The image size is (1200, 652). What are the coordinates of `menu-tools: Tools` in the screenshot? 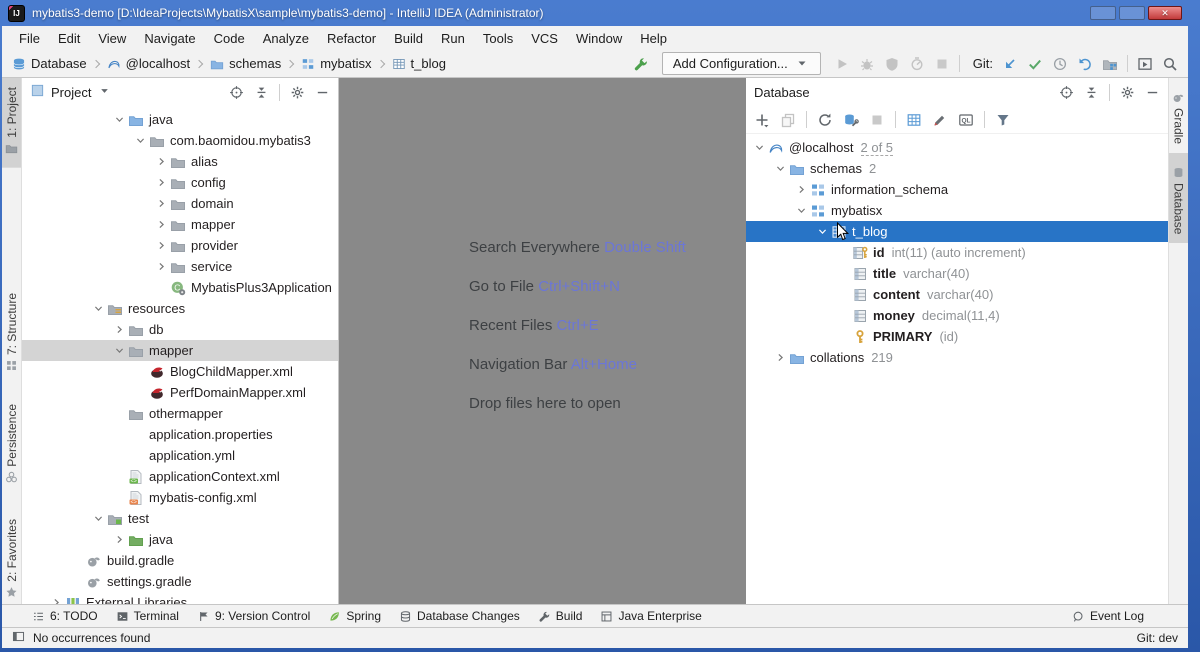 It's located at (498, 38).